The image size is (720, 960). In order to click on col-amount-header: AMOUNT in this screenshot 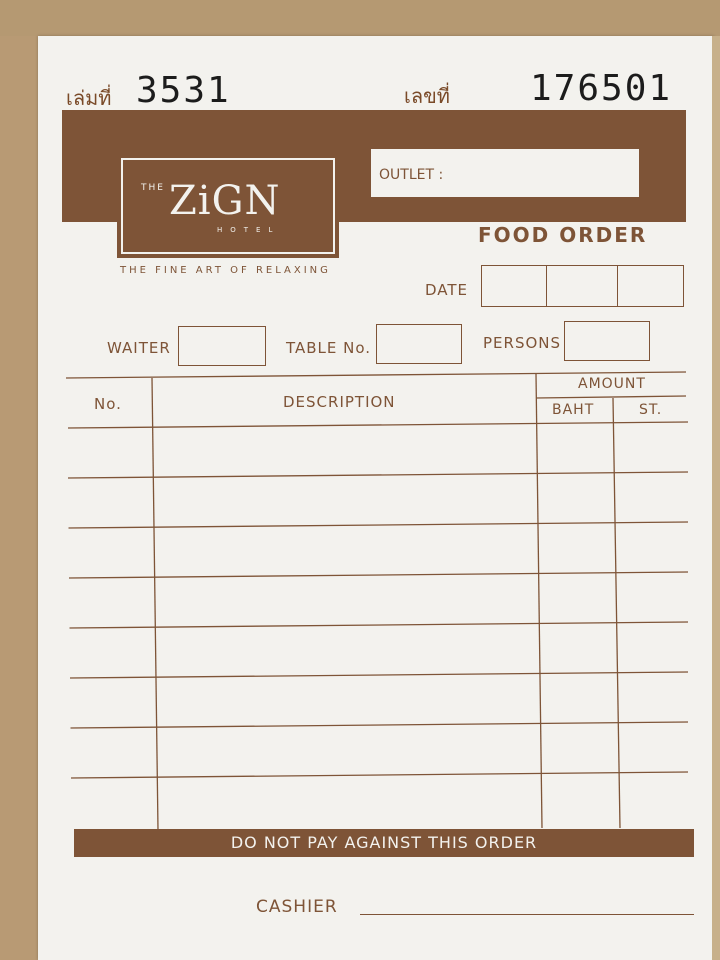, I will do `click(612, 384)`.